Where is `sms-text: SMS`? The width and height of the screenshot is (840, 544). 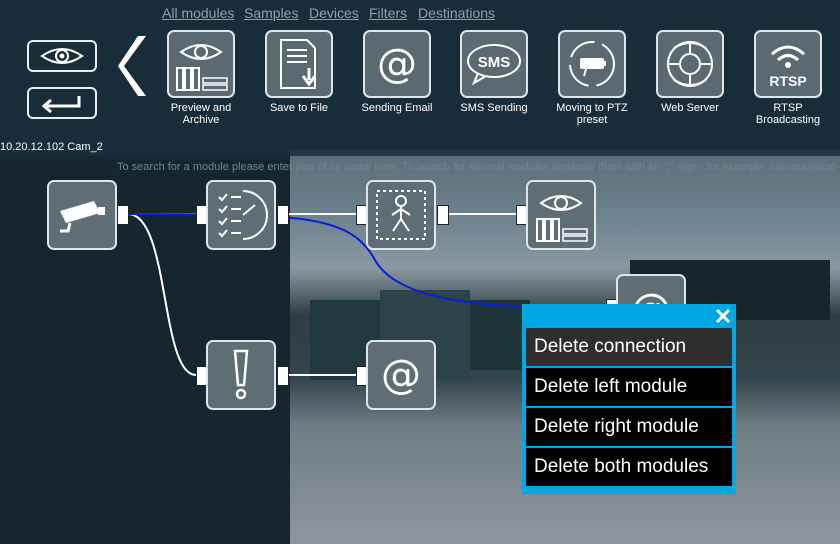 sms-text: SMS is located at coordinates (494, 62).